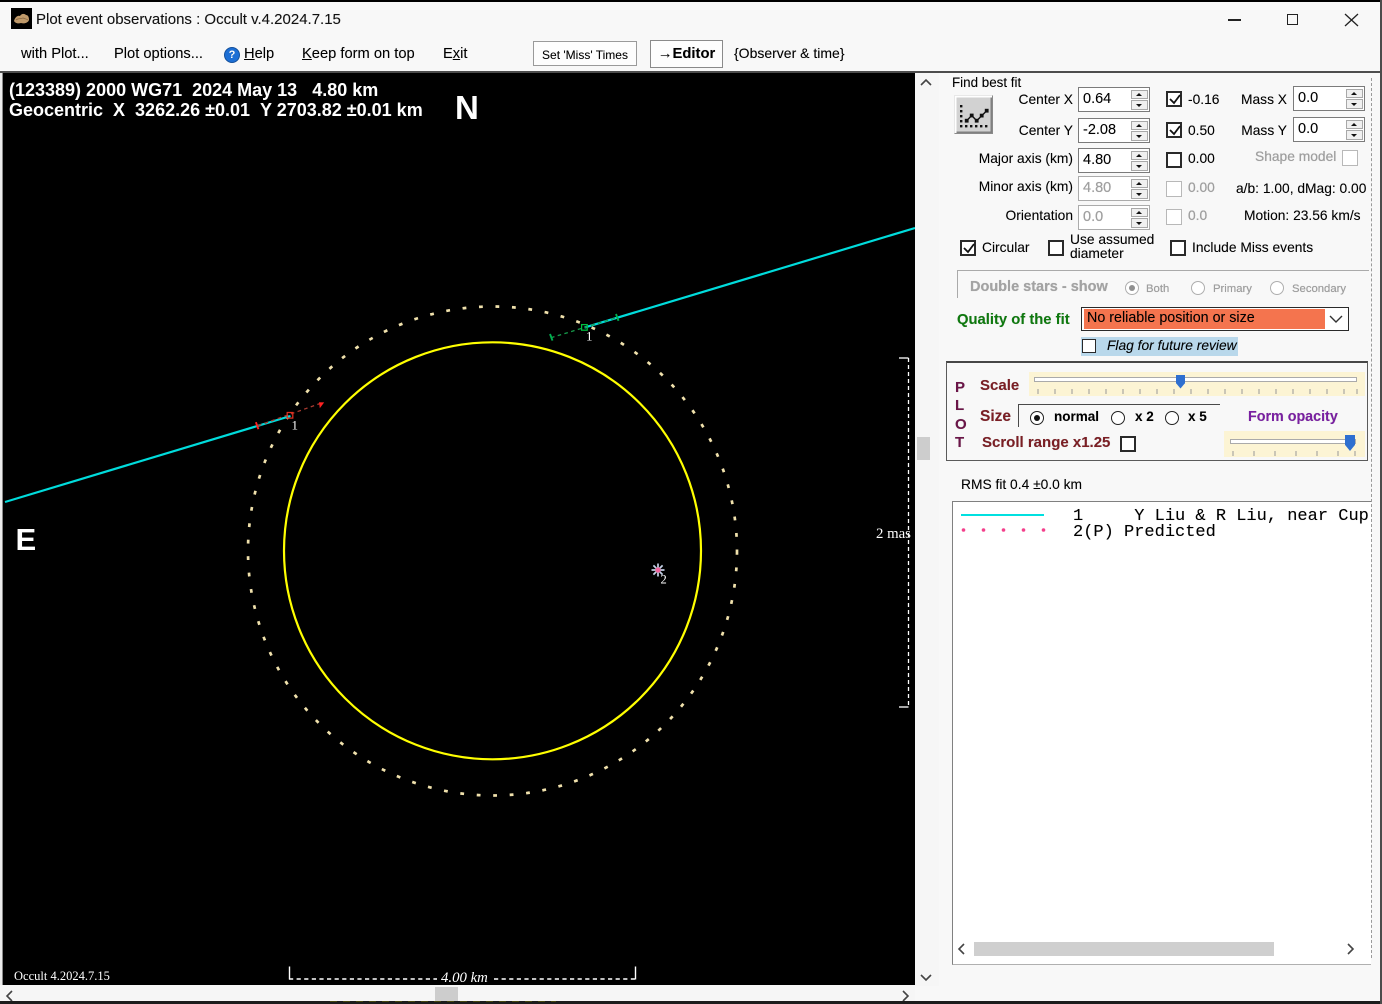 This screenshot has height=1004, width=1382. What do you see at coordinates (193, 90) in the screenshot?
I see `svg-text:(123389) 2000 WG71 2024 May 1: (123389) 2000 WG71 2024 May 13 4.80 km` at bounding box center [193, 90].